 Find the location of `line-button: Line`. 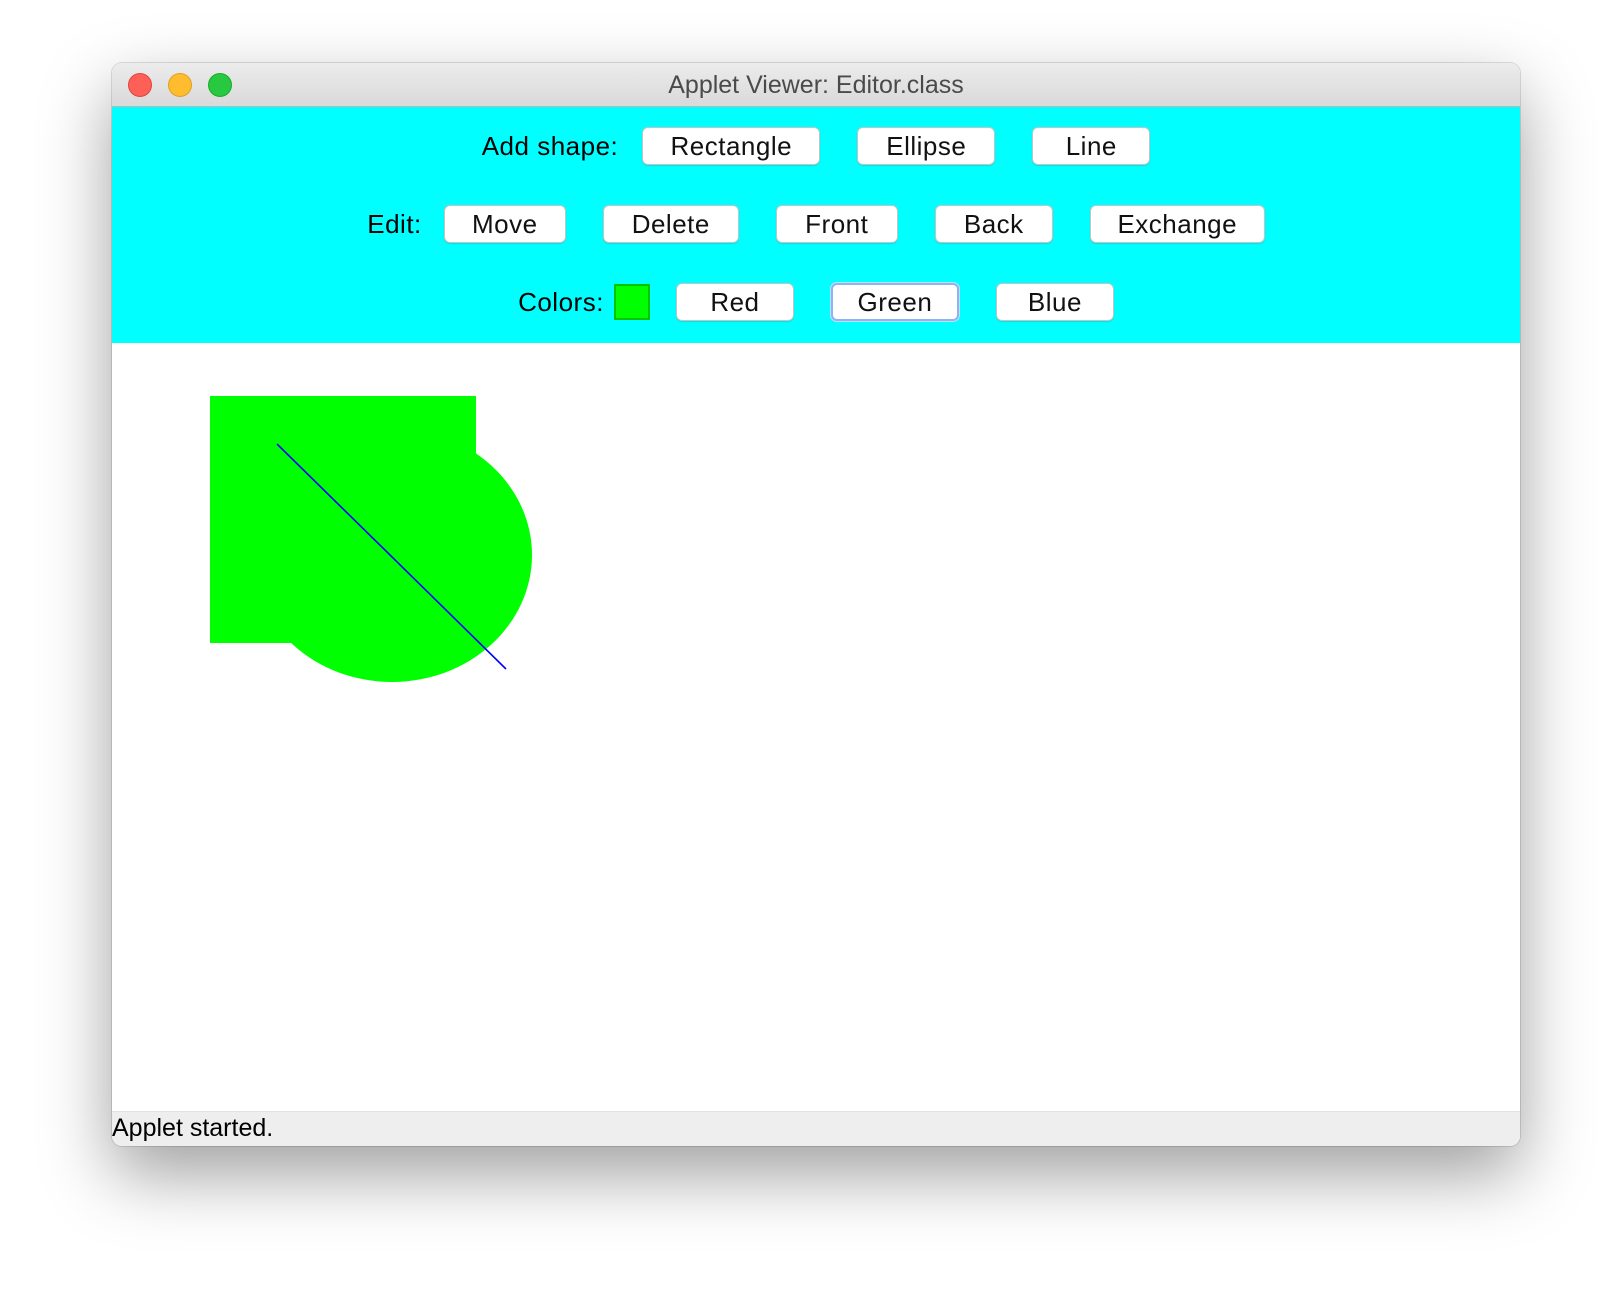

line-button: Line is located at coordinates (1091, 146).